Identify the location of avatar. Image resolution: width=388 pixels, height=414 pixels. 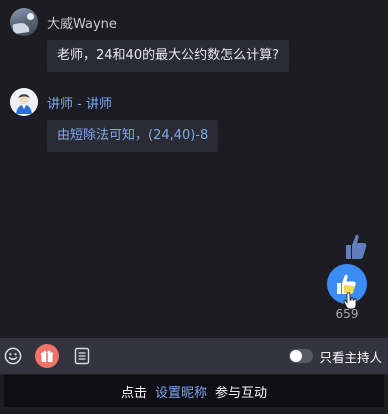
(24, 22).